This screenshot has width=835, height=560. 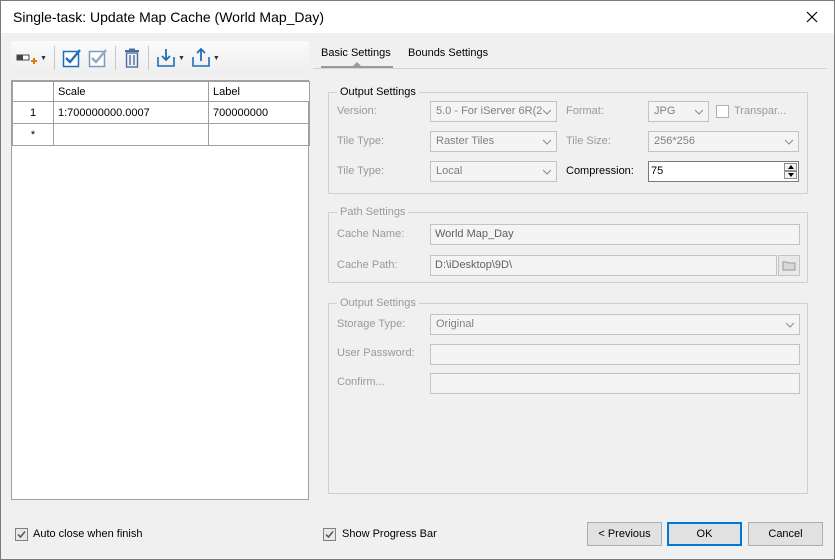 I want to click on select-inverse-icon, so click(x=97, y=58).